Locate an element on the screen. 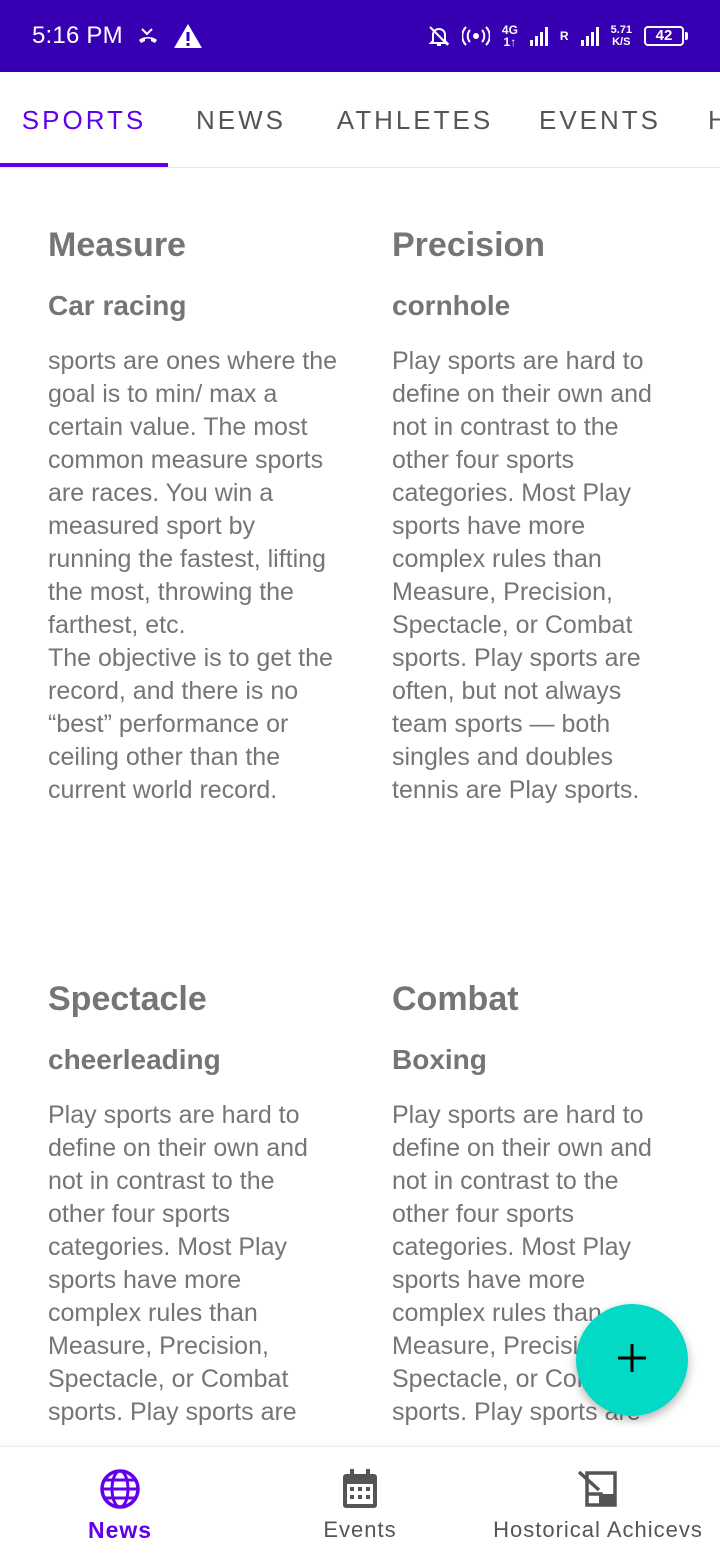 The width and height of the screenshot is (720, 1560). nav-label-events: Events is located at coordinates (360, 1529).